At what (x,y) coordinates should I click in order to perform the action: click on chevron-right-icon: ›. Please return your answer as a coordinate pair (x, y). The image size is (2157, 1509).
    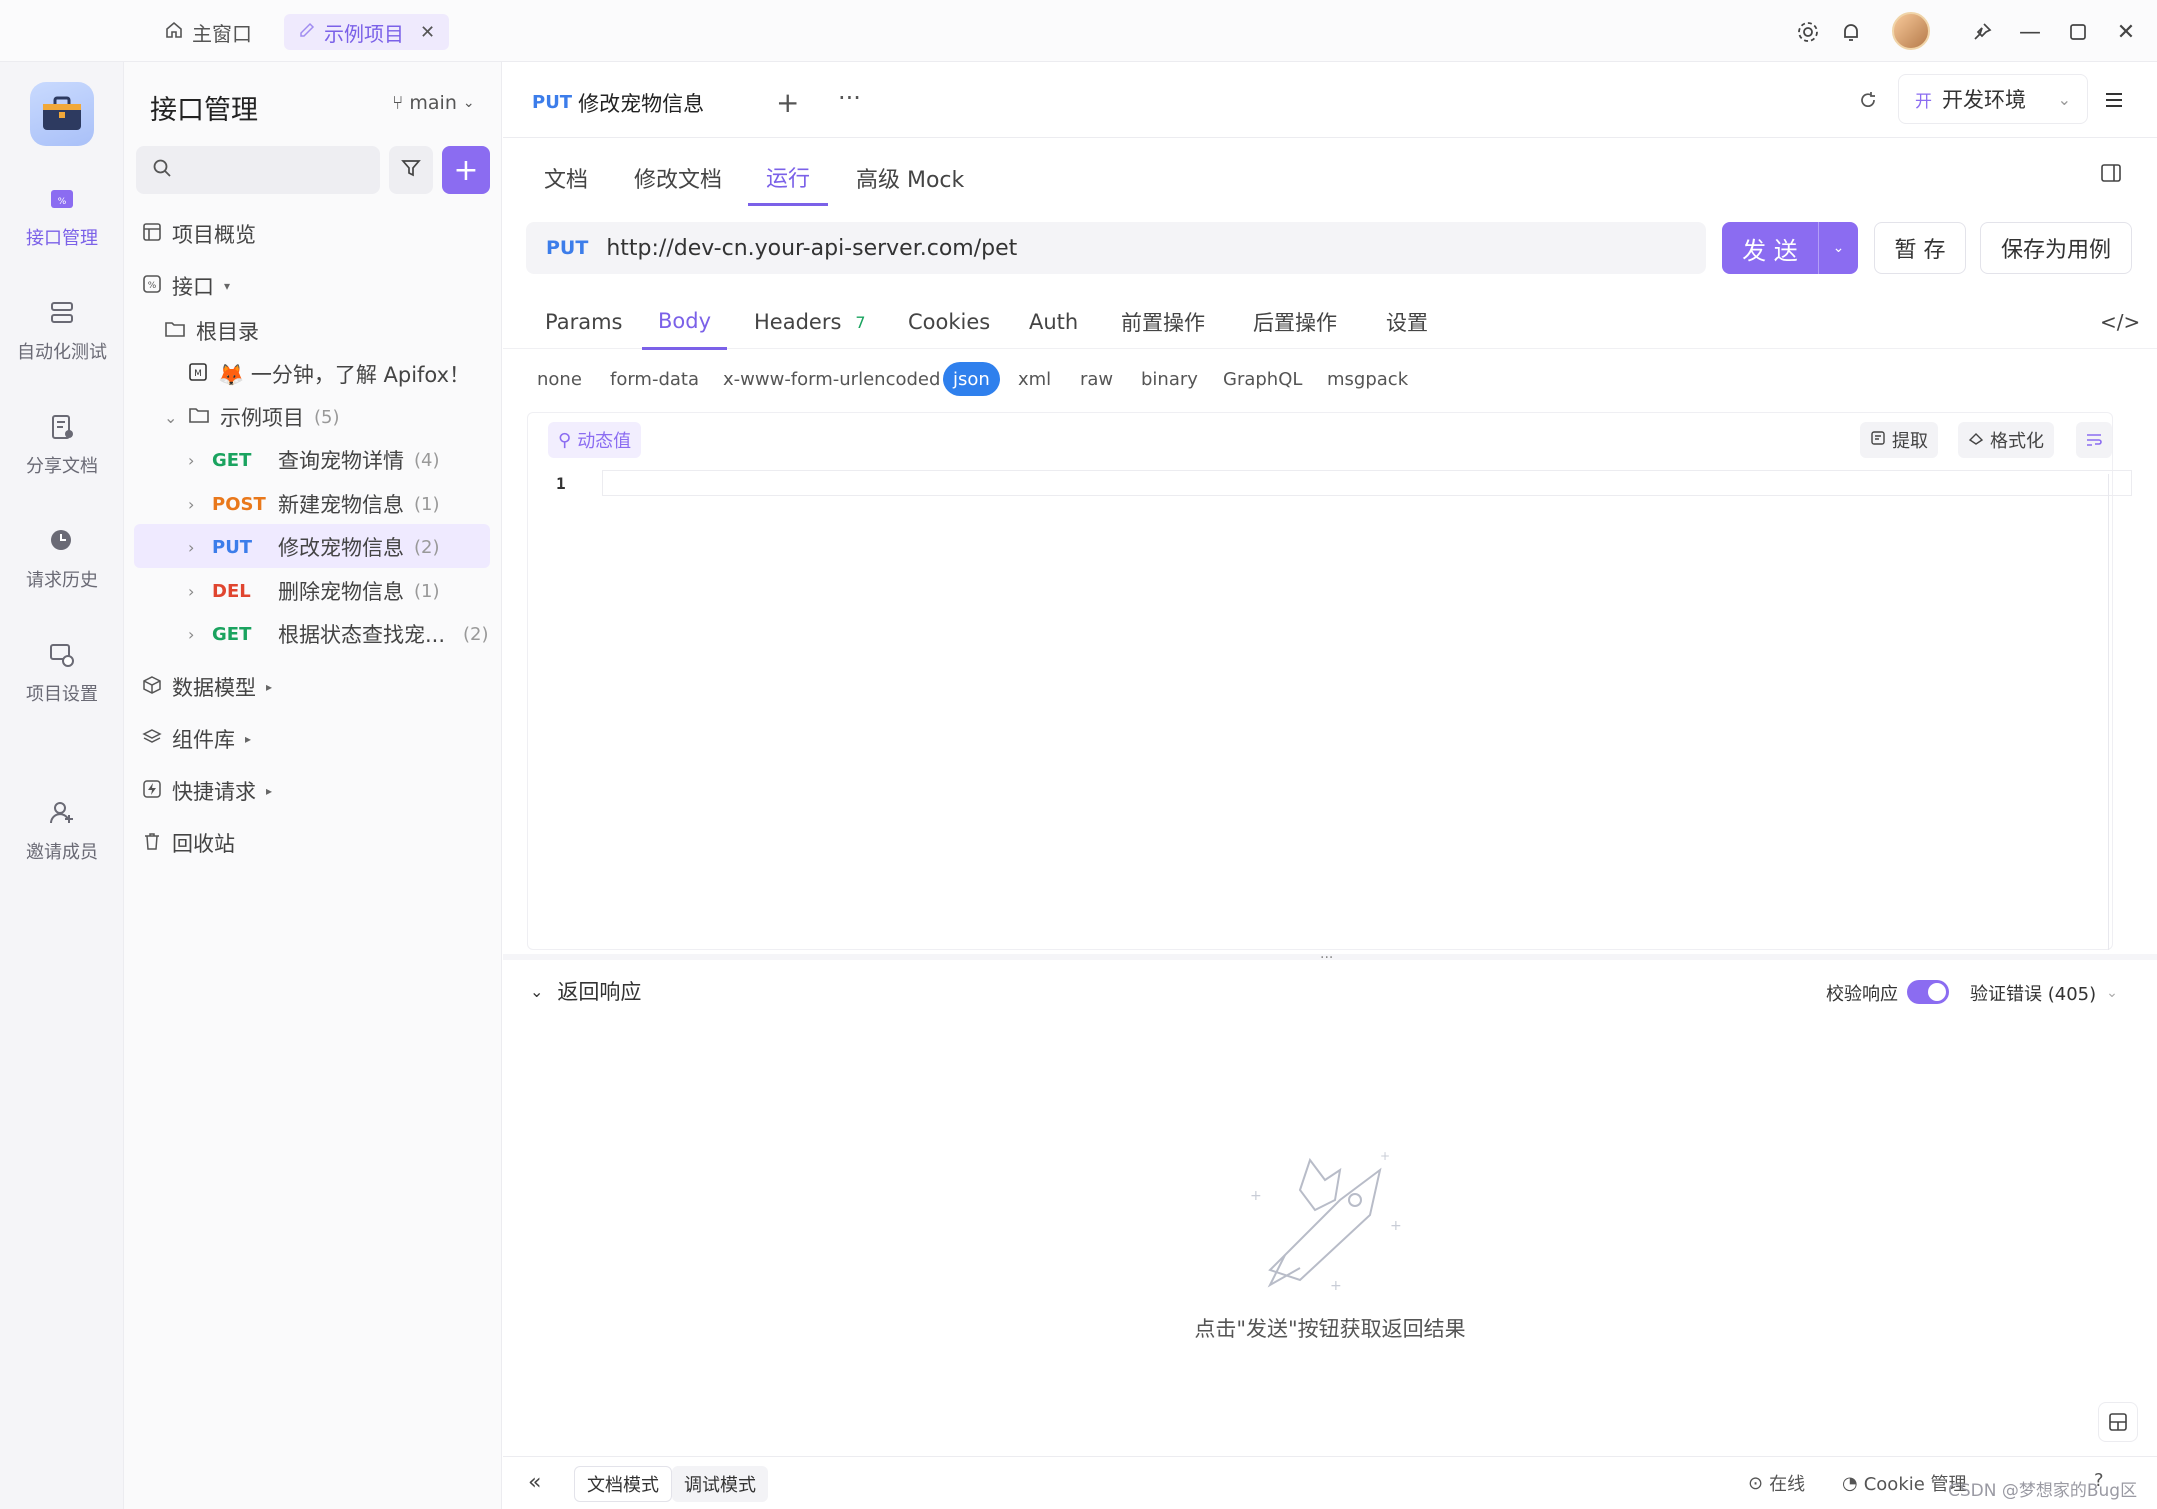
    Looking at the image, I should click on (191, 634).